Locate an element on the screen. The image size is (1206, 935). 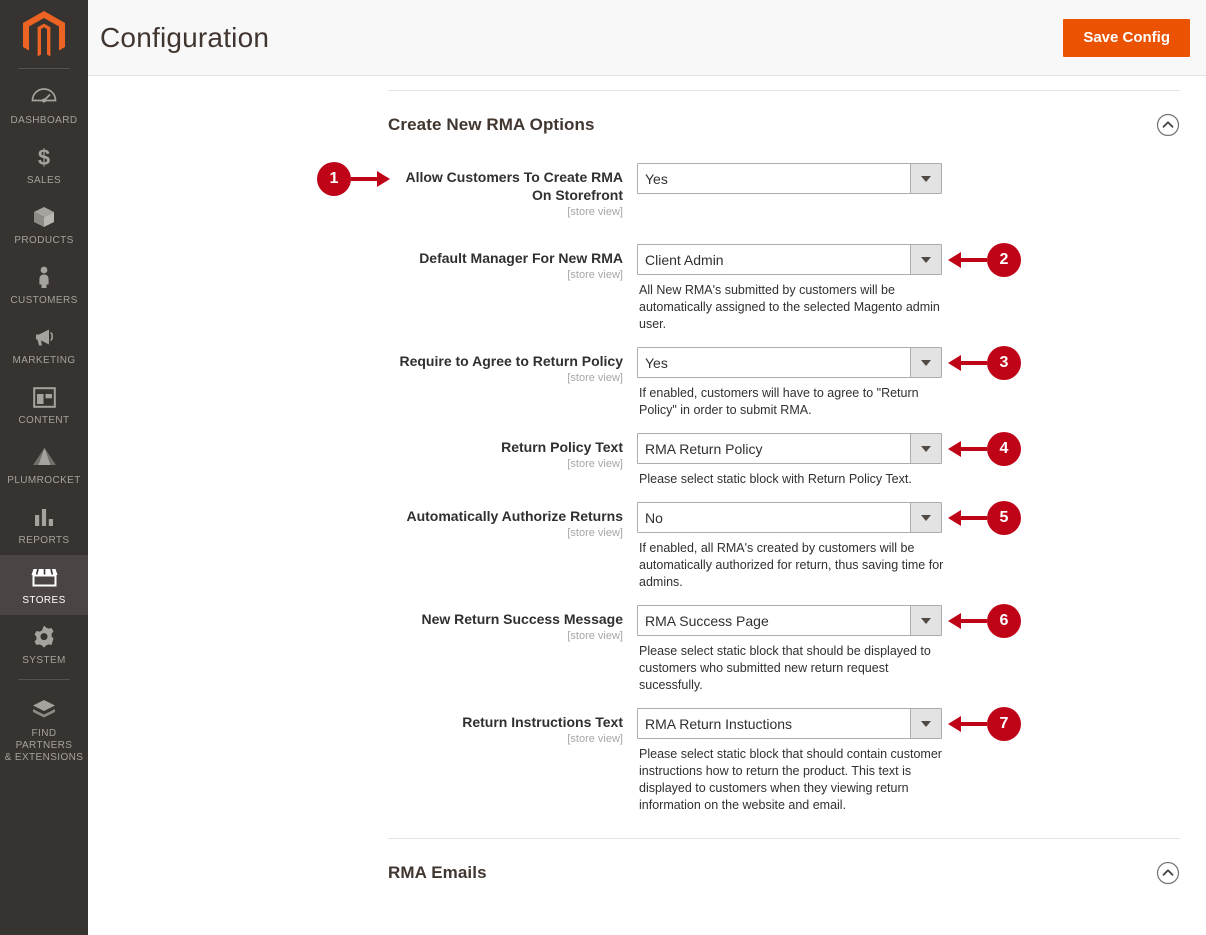
sidebar-item-sales: $ SALES is located at coordinates (44, 165).